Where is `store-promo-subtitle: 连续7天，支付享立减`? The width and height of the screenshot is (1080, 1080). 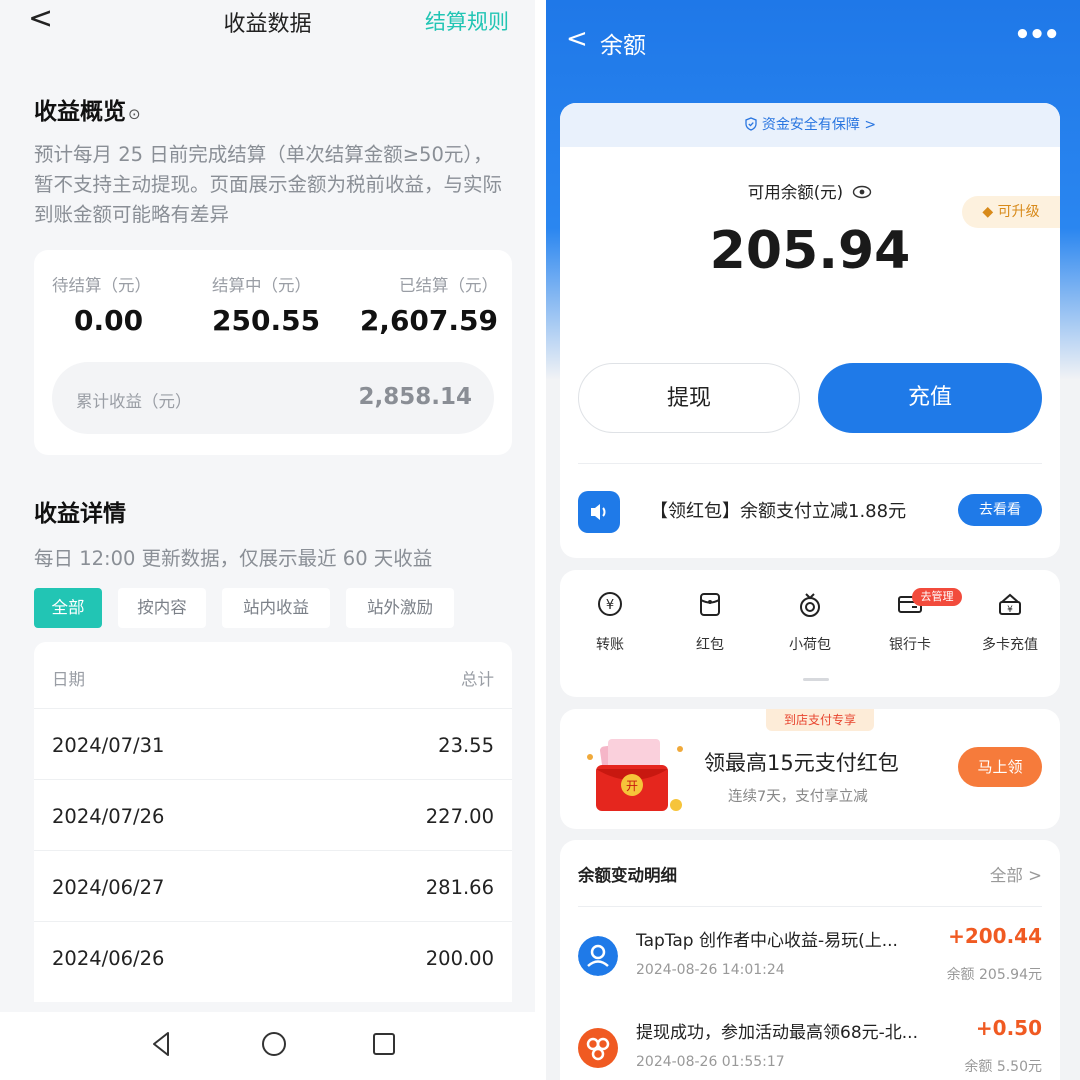 store-promo-subtitle: 连续7天，支付享立减 is located at coordinates (798, 797).